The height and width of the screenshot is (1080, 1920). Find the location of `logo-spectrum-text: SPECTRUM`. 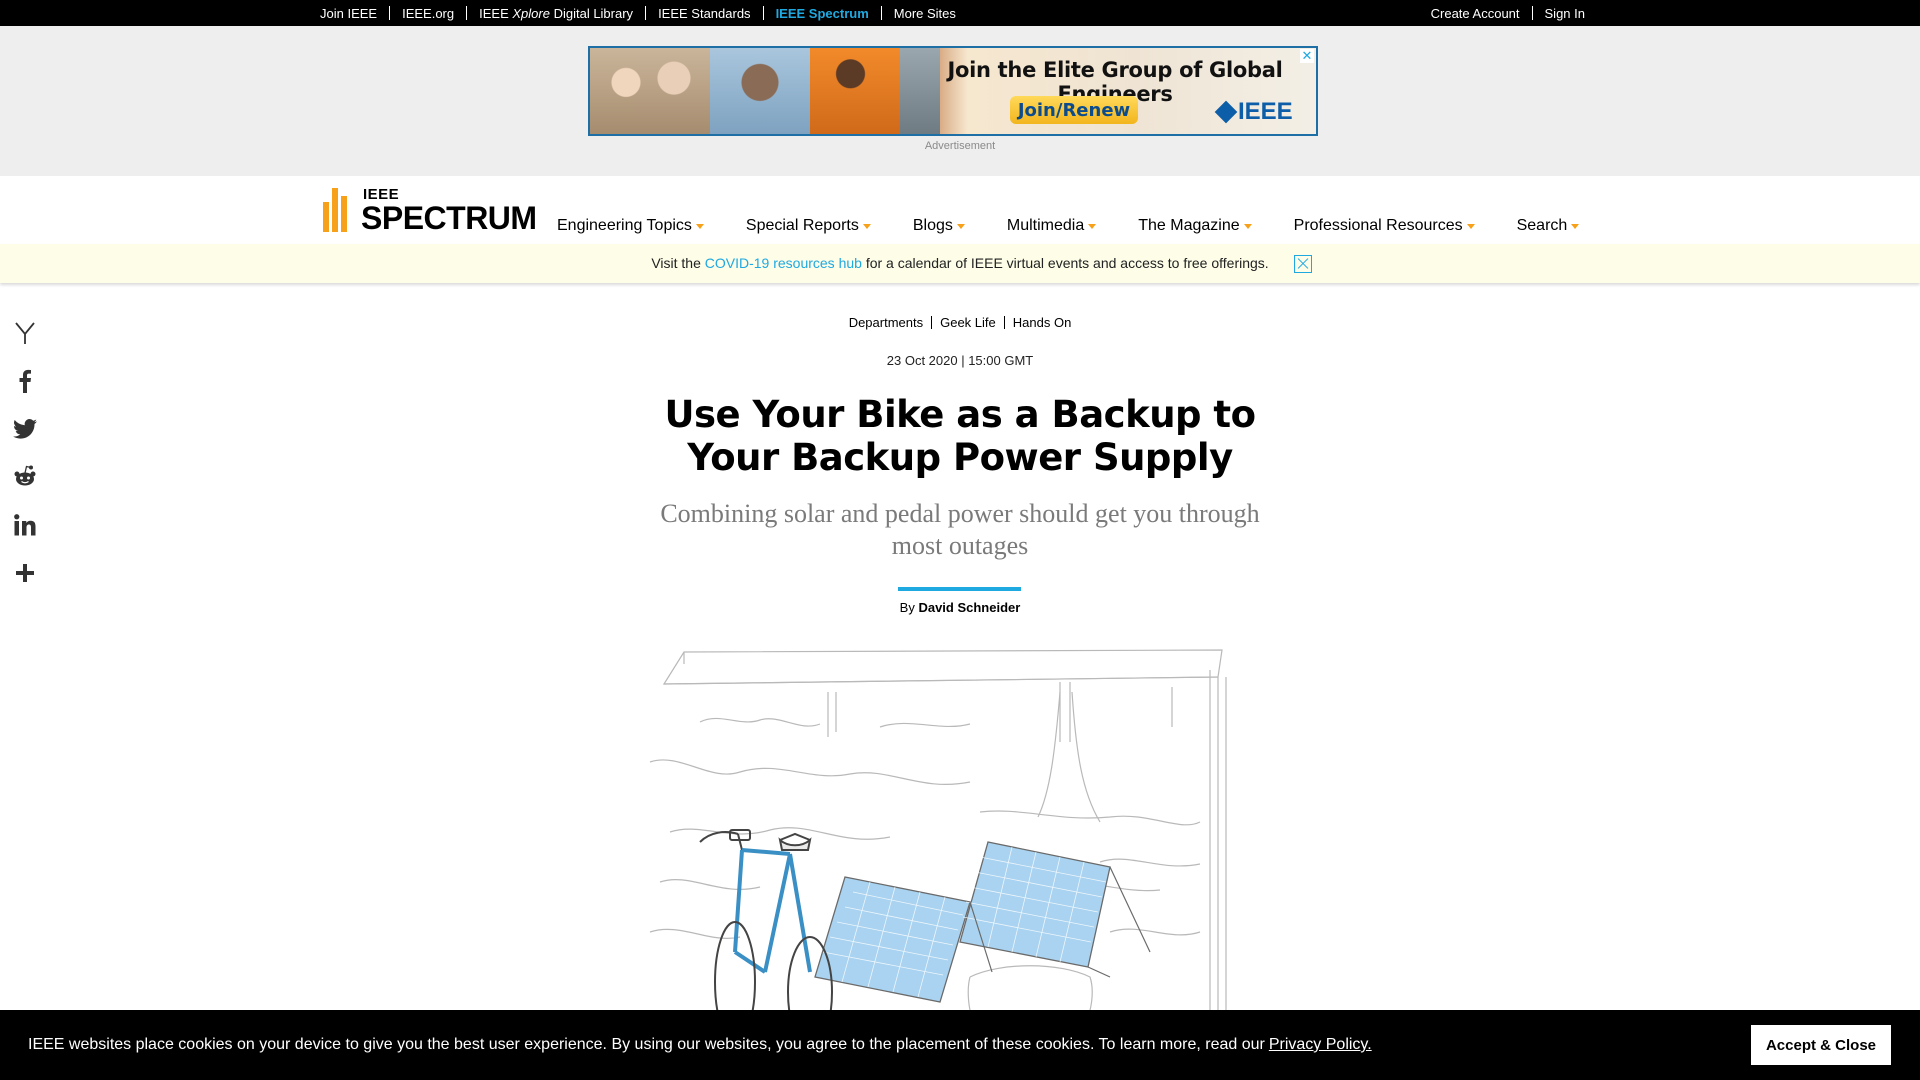

logo-spectrum-text: SPECTRUM is located at coordinates (449, 218).